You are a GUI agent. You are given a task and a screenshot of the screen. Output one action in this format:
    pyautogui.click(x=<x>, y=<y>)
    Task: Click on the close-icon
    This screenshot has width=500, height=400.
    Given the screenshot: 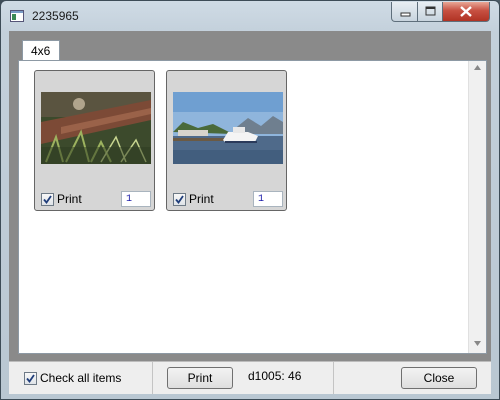 What is the action you would take?
    pyautogui.click(x=466, y=11)
    